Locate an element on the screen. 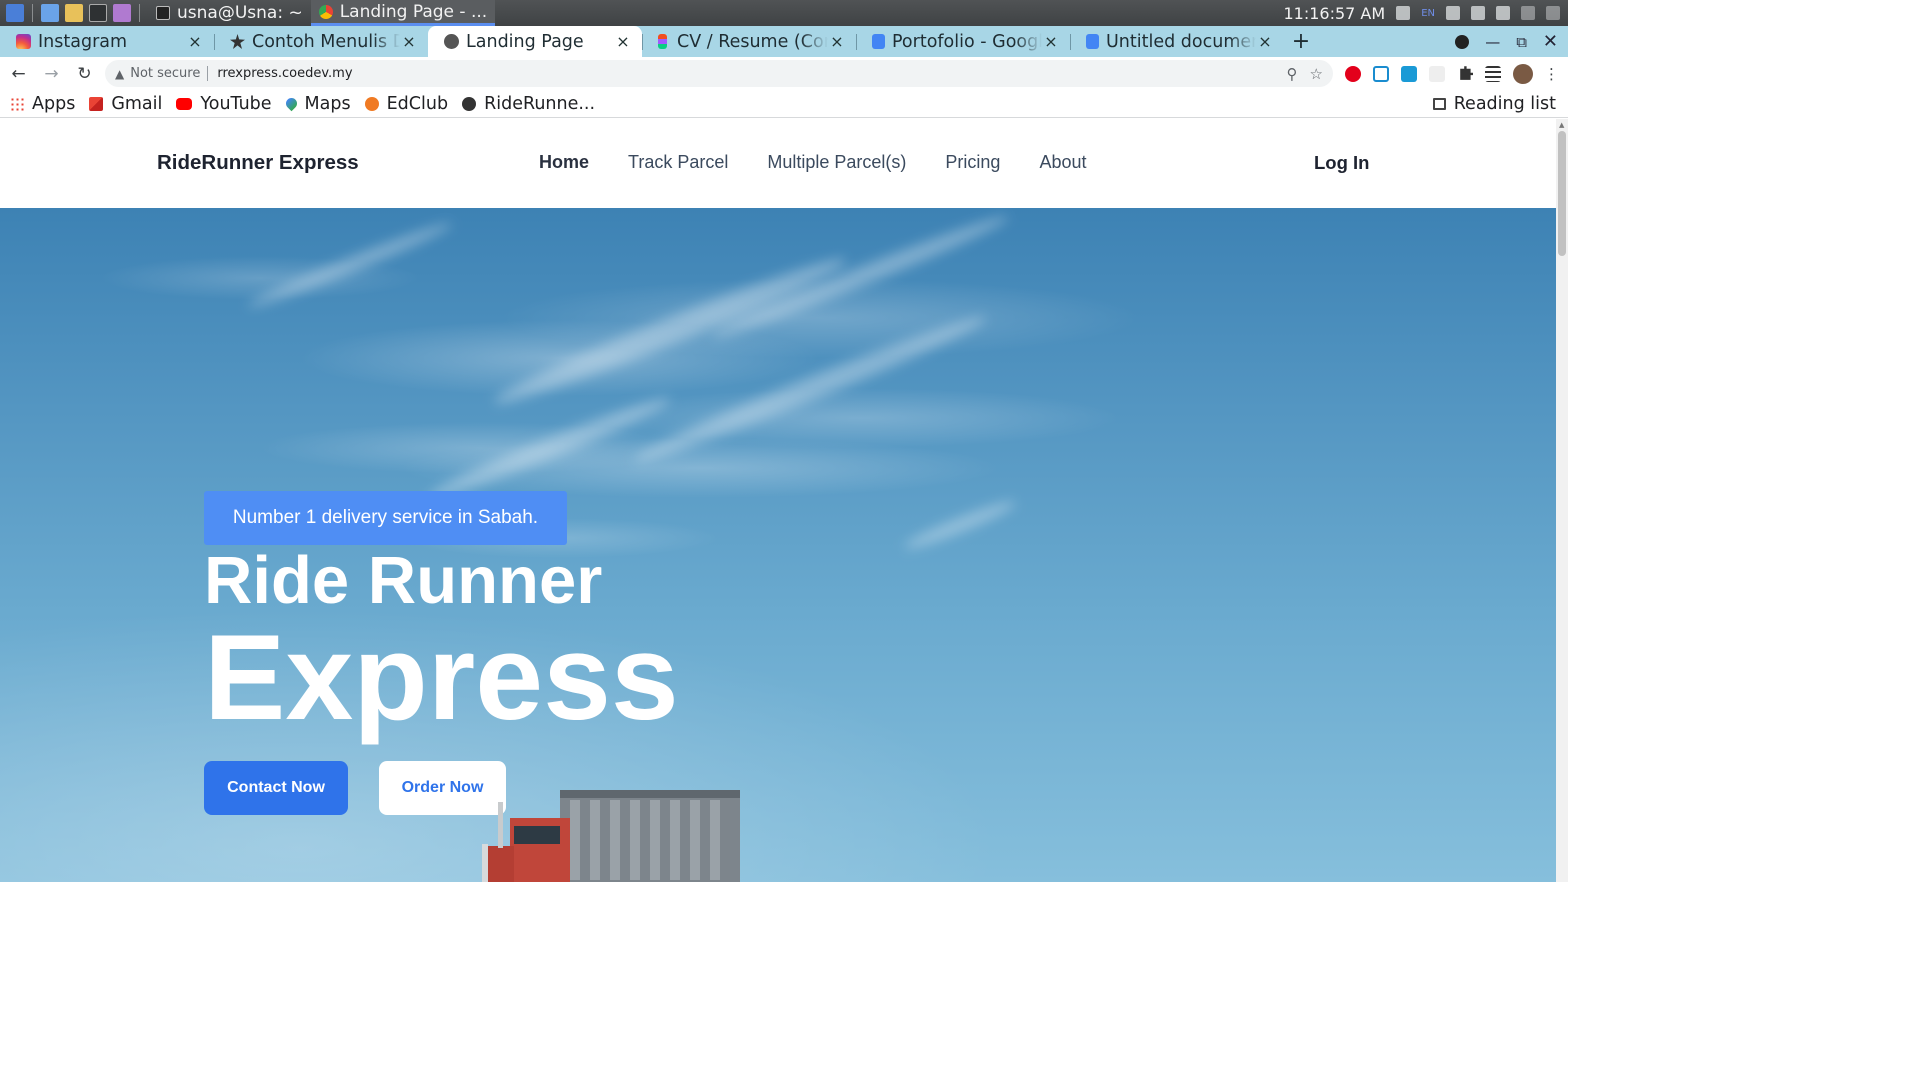 The image size is (1920, 1080). nav-multiple-parcels: Multiple Parcel(s) is located at coordinates (836, 162).